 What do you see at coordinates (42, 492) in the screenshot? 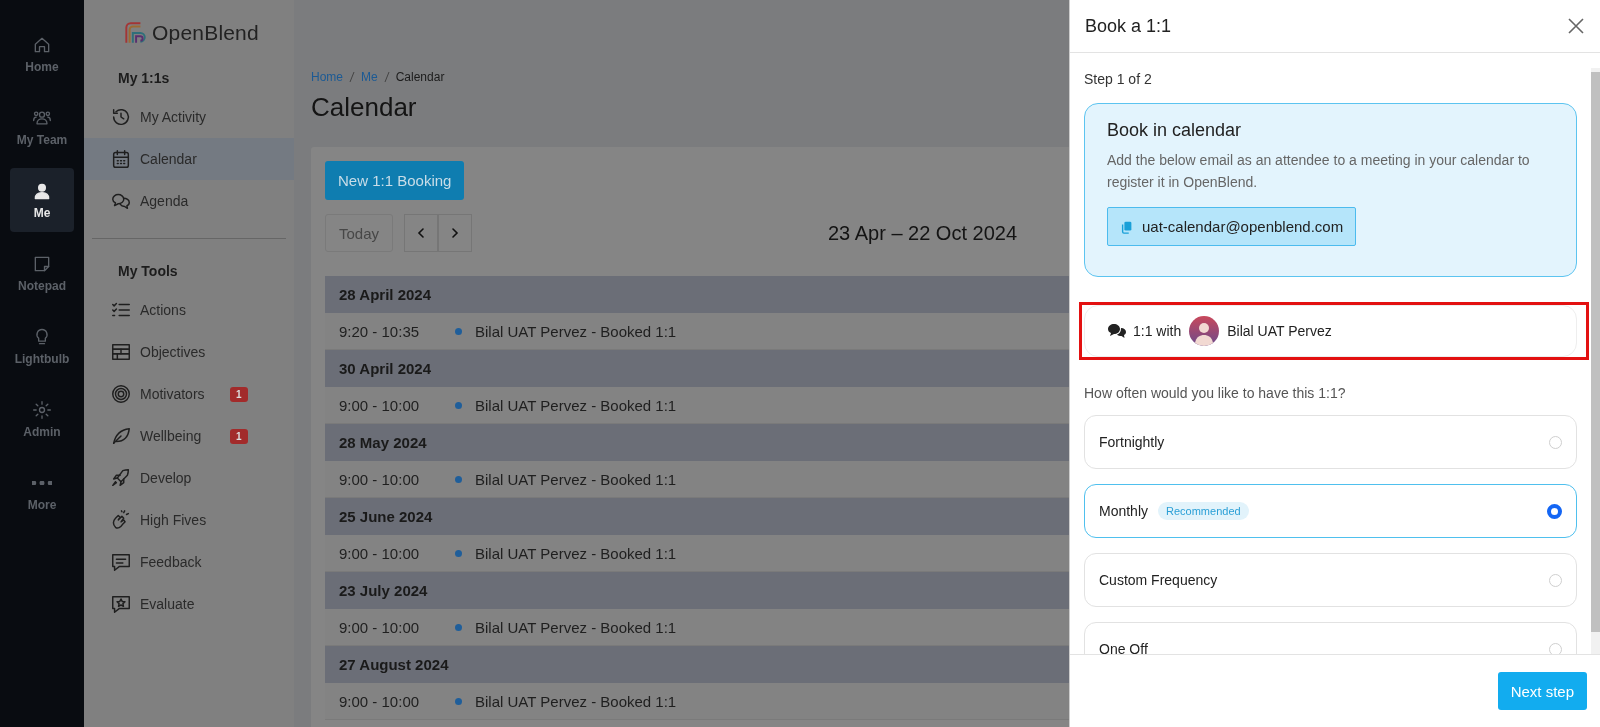
I see `rail-nav-item: More` at bounding box center [42, 492].